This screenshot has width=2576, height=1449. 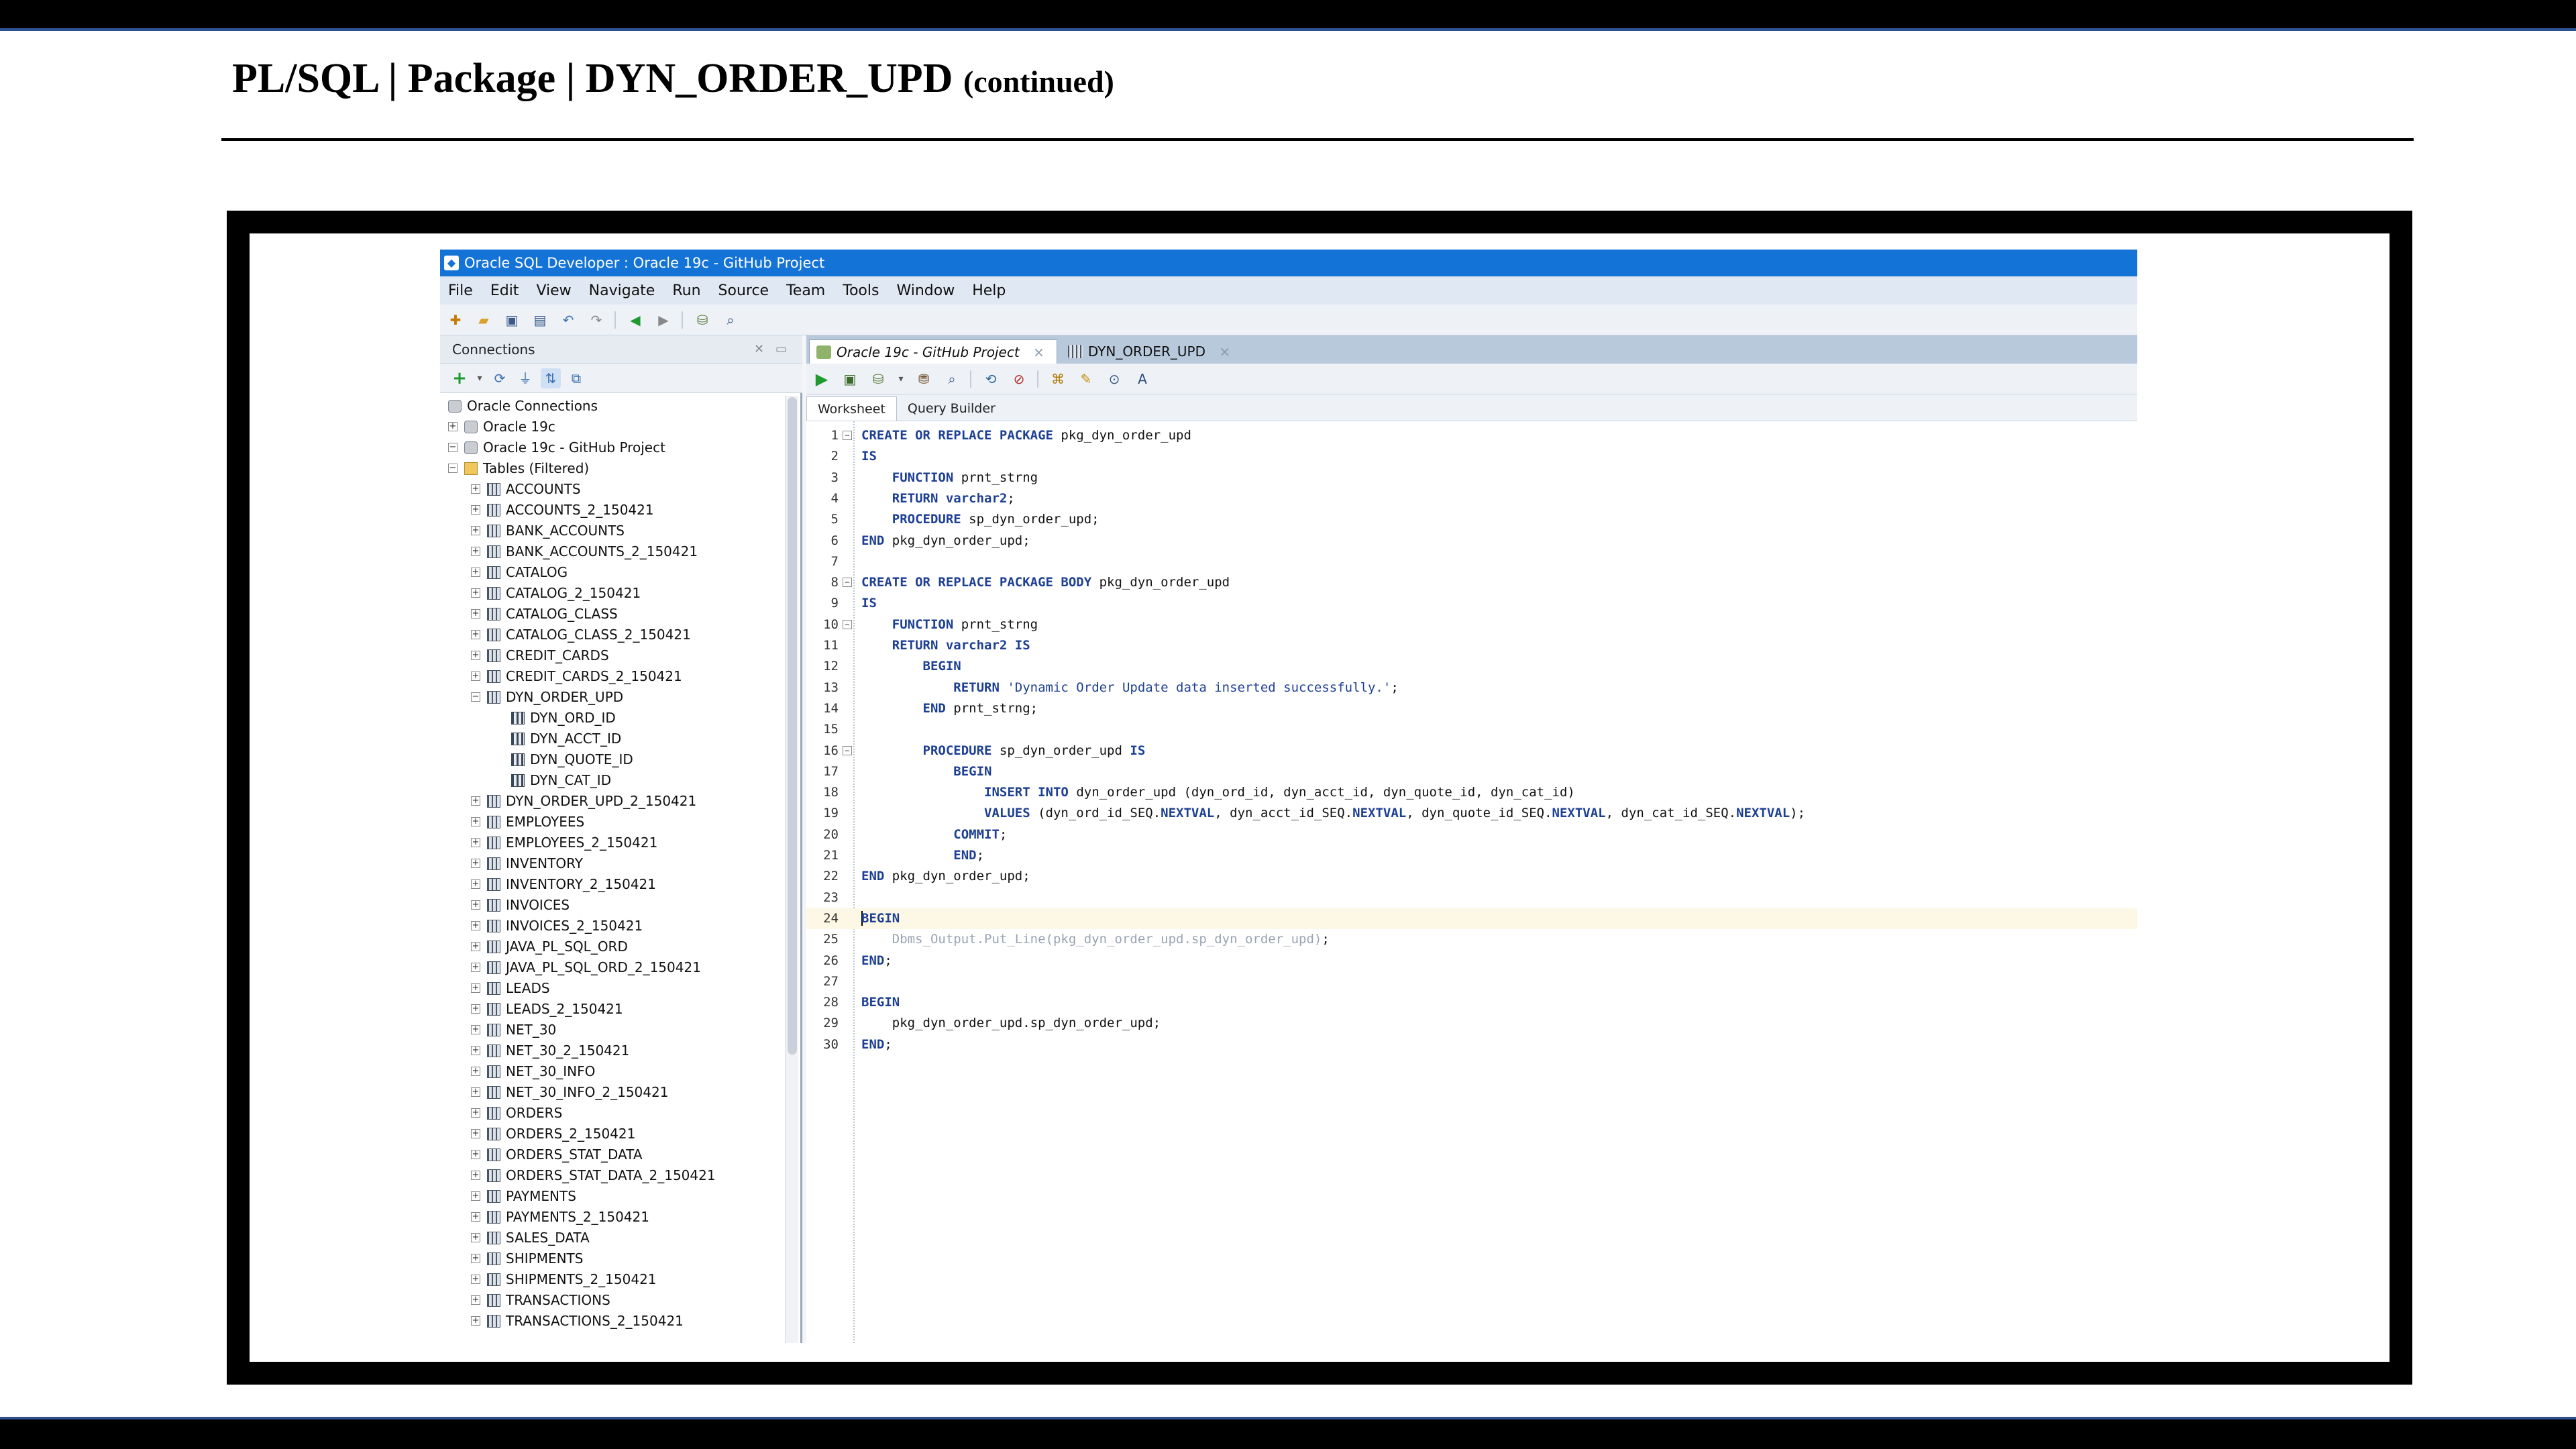 What do you see at coordinates (576, 378) in the screenshot?
I see `import-connections-icon: ⧉` at bounding box center [576, 378].